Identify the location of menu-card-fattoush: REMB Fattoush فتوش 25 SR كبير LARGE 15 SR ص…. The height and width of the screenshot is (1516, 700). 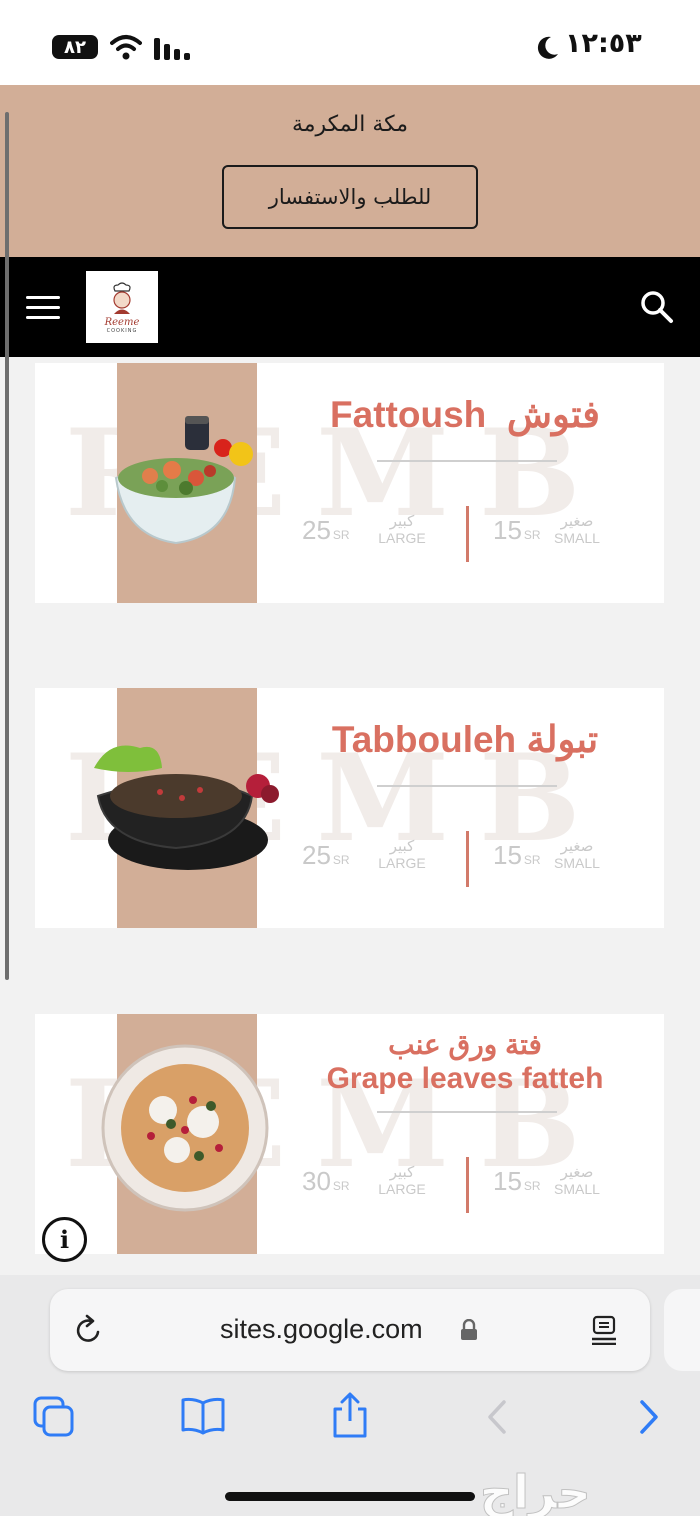
(349, 483).